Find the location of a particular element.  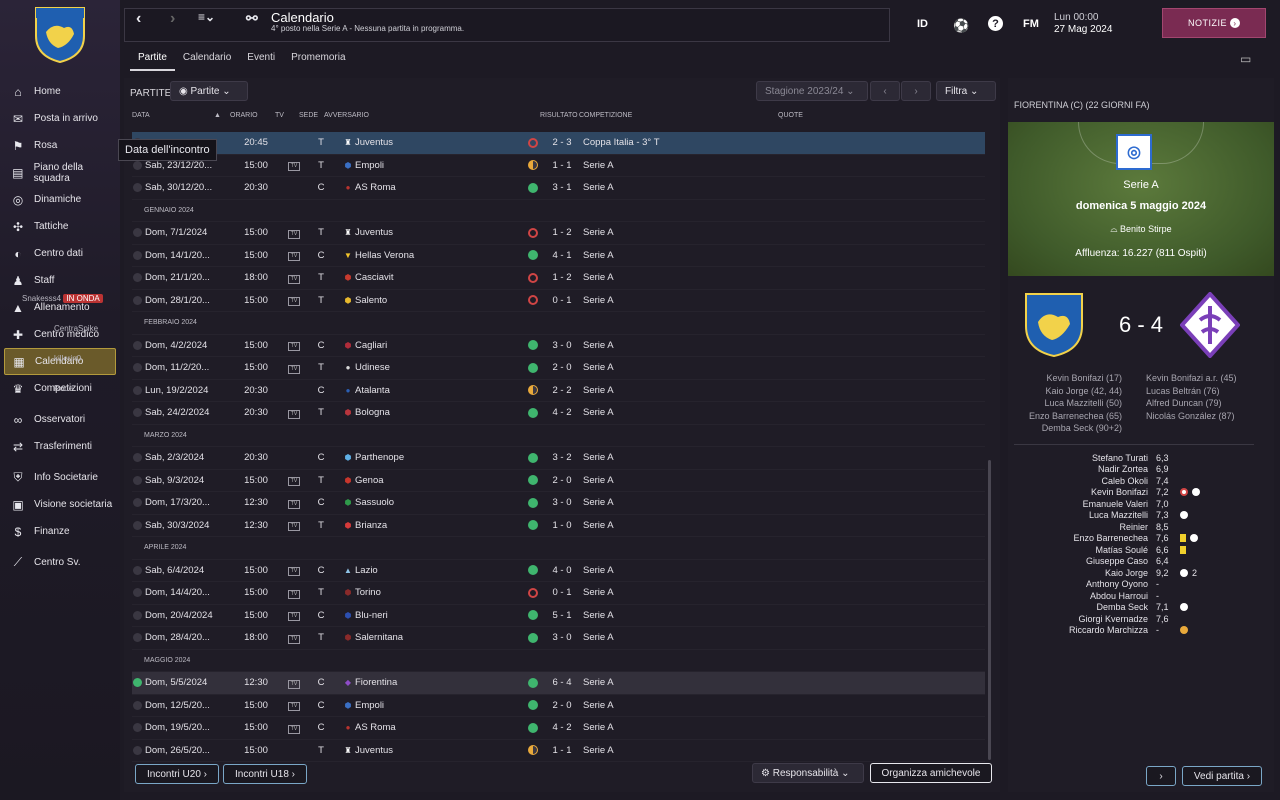

sidebar-item-piano-della-squadra: ▤ Piano della squadra is located at coordinates (60, 172).